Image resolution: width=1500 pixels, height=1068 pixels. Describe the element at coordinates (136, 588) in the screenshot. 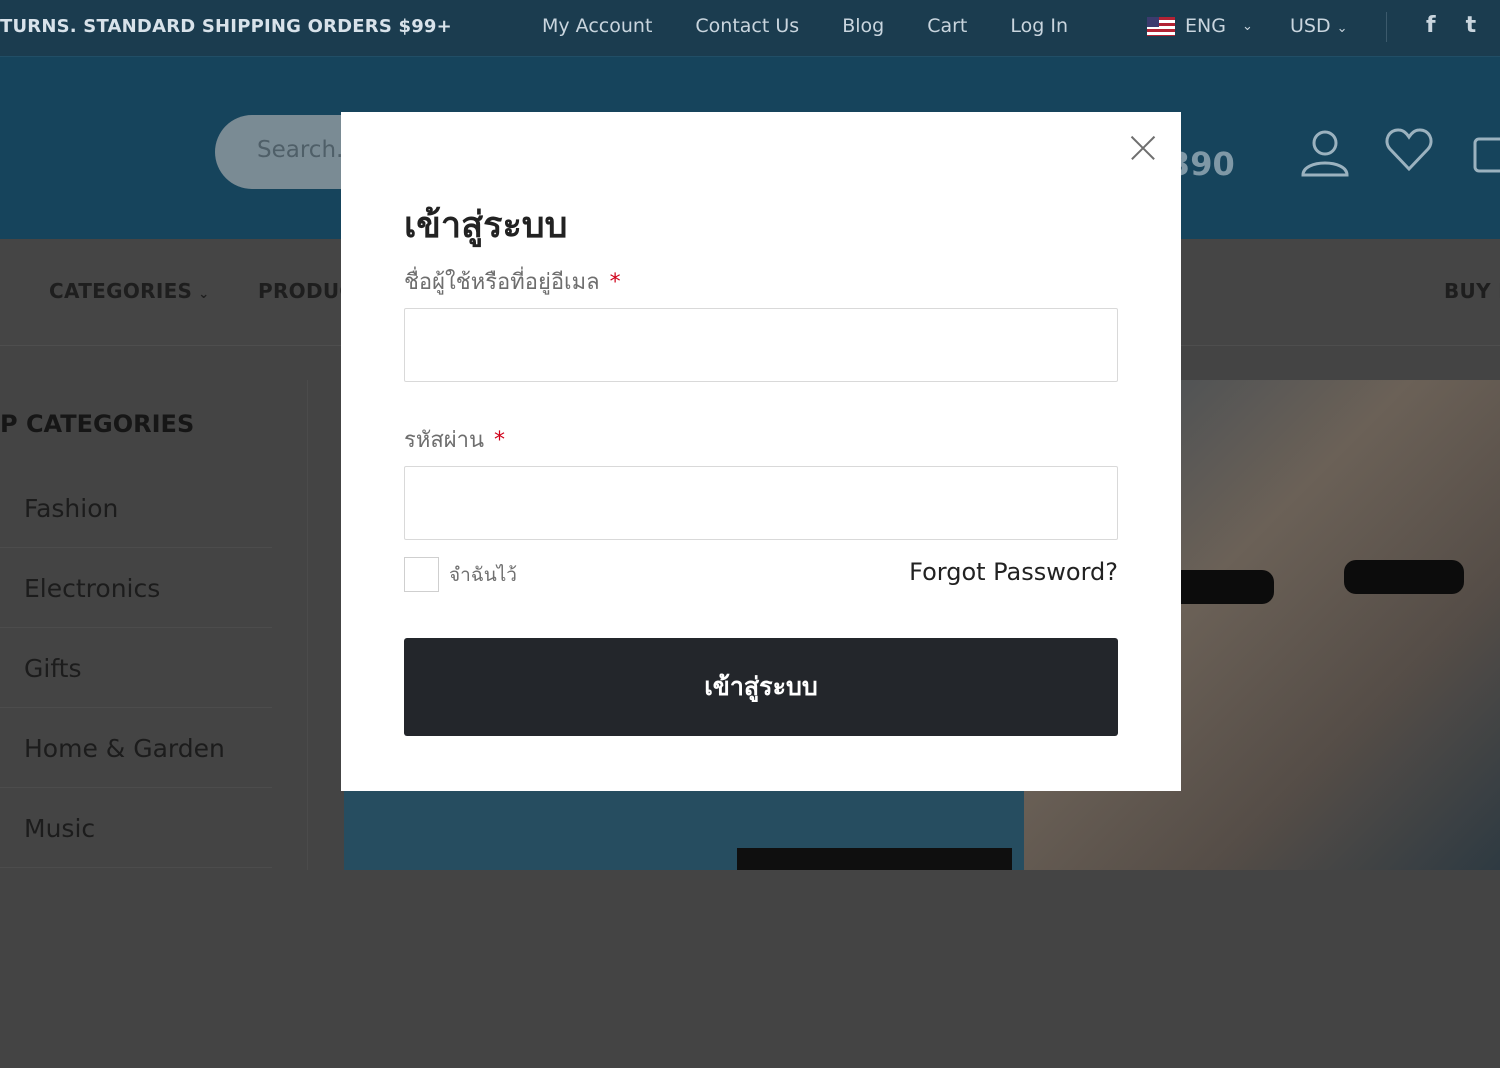

I see `sidebar-item-electronics: Electronics` at that location.